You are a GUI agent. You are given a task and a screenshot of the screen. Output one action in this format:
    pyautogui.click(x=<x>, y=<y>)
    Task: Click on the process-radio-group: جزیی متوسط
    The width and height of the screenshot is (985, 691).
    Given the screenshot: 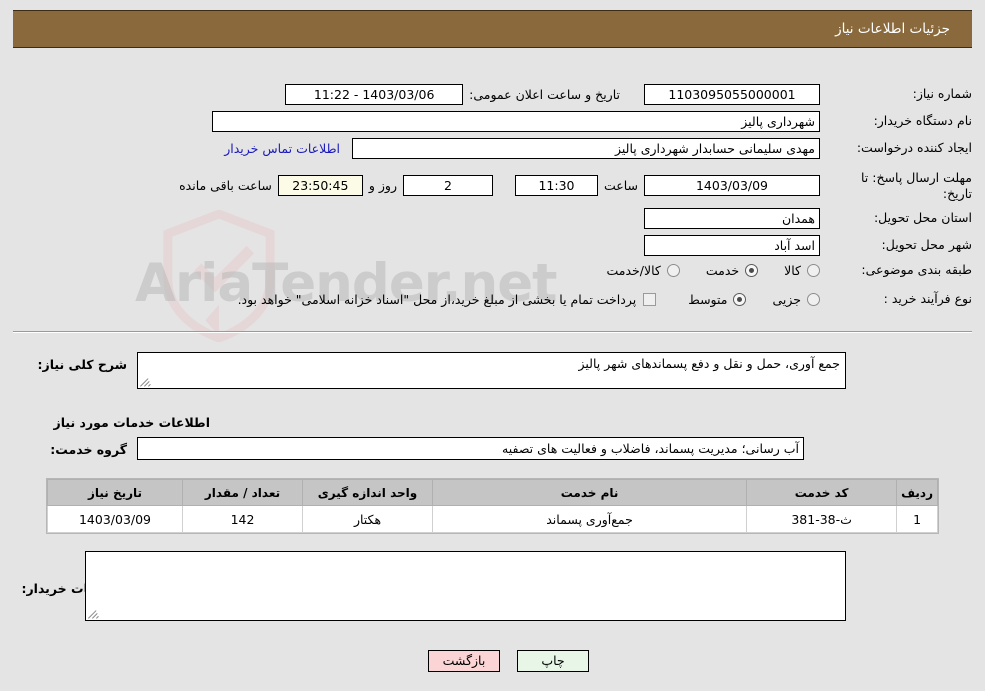 What is the action you would take?
    pyautogui.click(x=741, y=299)
    